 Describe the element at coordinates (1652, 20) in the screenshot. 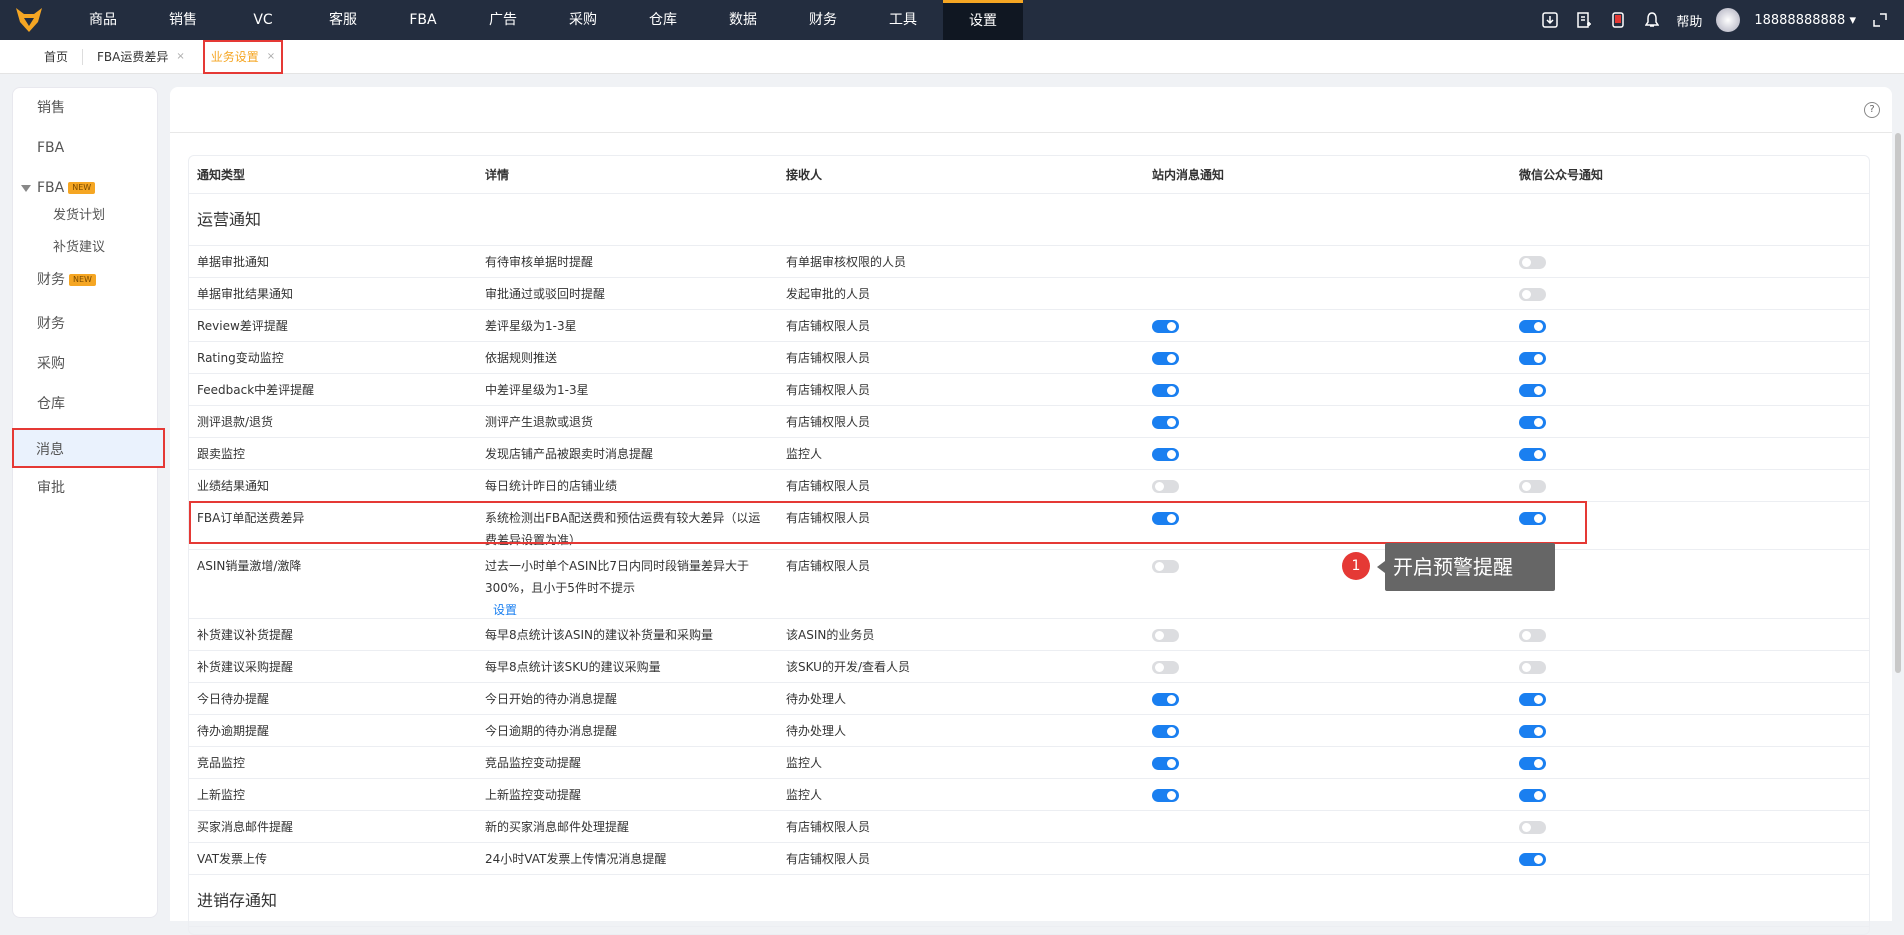

I see `bell-icon` at that location.